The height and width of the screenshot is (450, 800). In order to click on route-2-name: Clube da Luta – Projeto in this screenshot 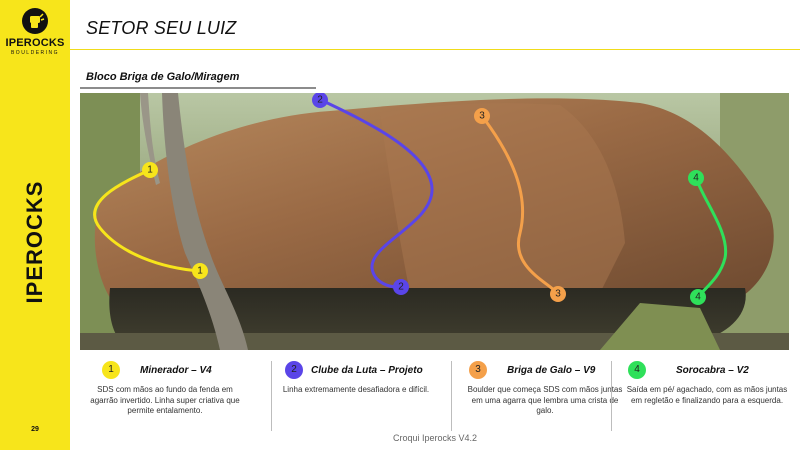, I will do `click(367, 370)`.